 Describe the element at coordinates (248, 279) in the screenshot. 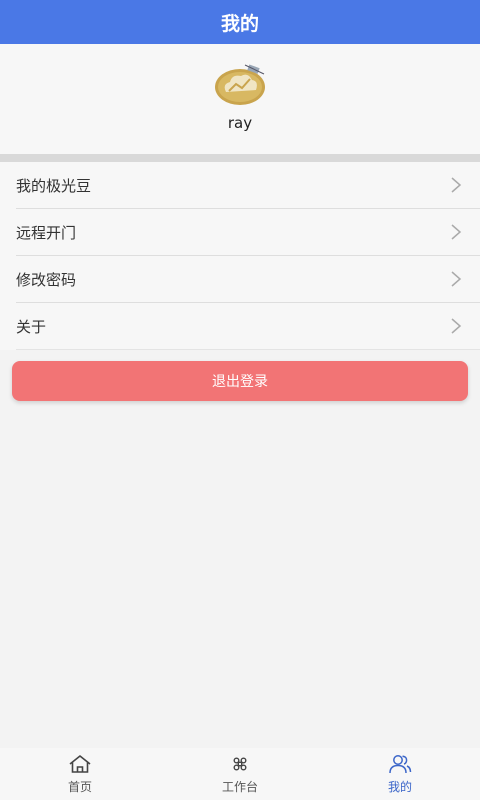

I see `menu-item-change-password: 修改密码` at that location.